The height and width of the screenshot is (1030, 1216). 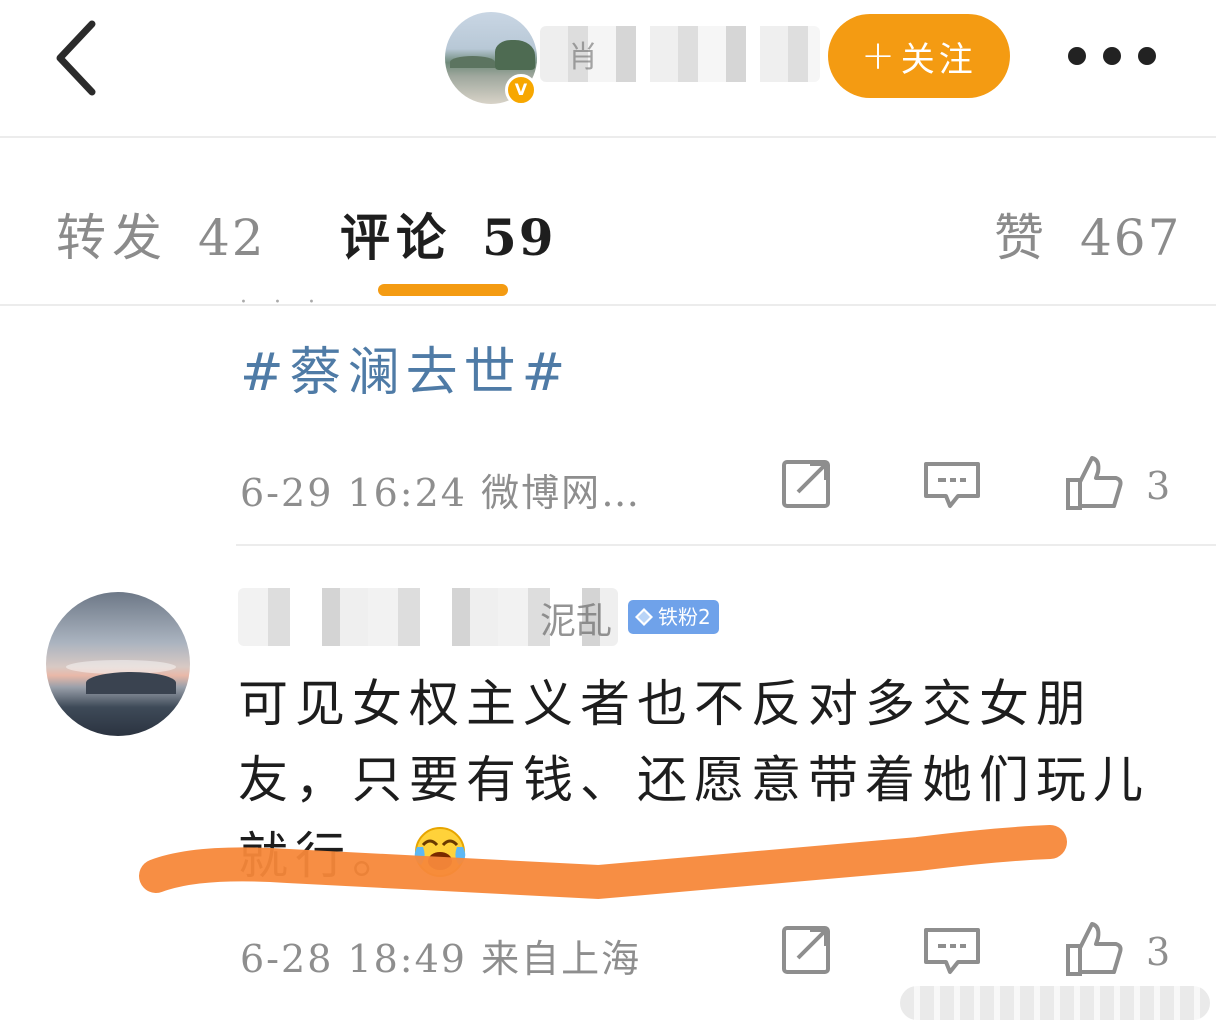 What do you see at coordinates (1087, 234) in the screenshot?
I see `tab-like: 赞 467` at bounding box center [1087, 234].